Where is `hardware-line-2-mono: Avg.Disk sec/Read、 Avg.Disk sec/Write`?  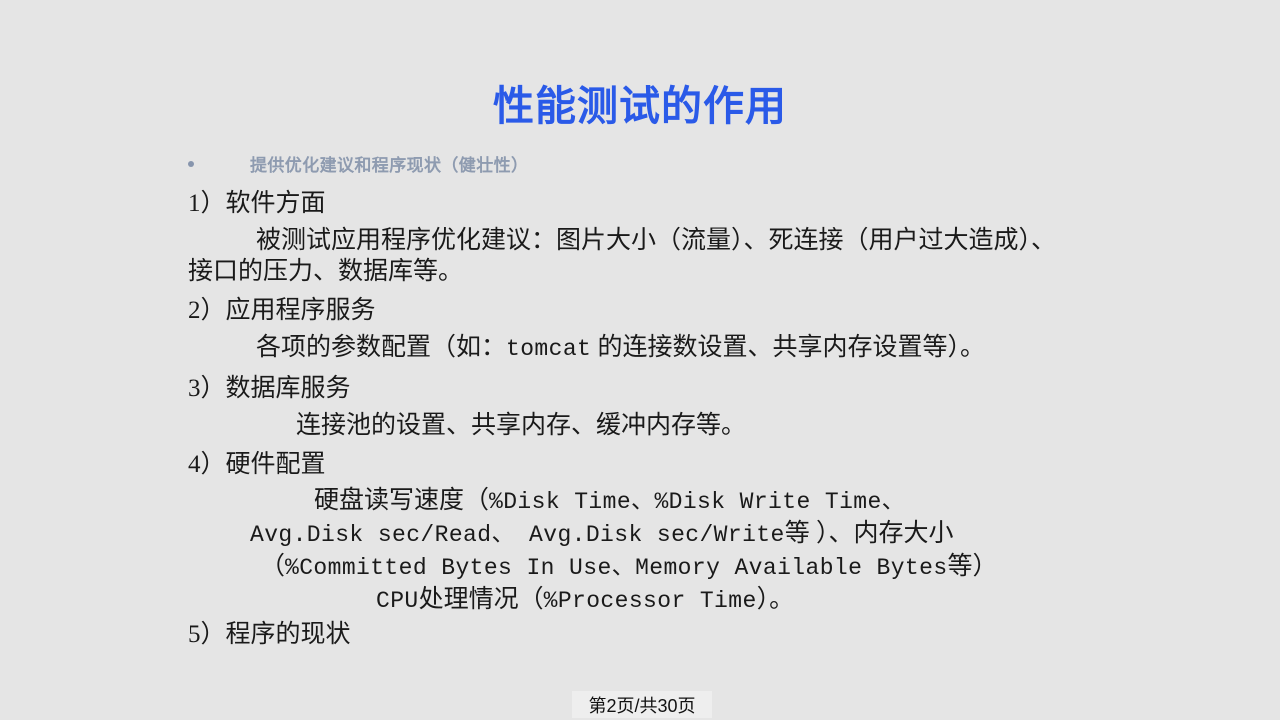
hardware-line-2-mono: Avg.Disk sec/Read、 Avg.Disk sec/Write is located at coordinates (517, 535).